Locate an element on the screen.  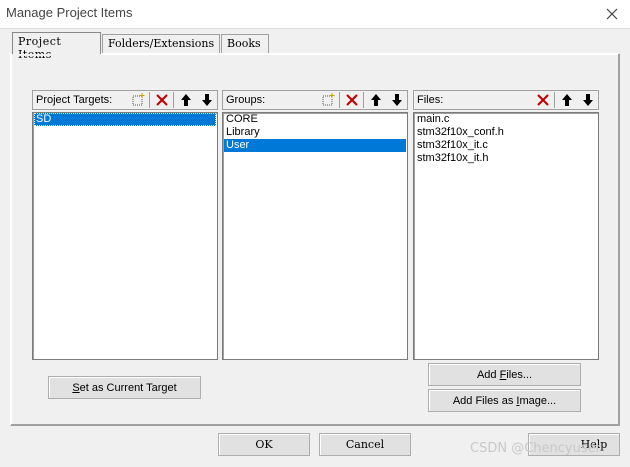
accelerator-key: F is located at coordinates (503, 374).